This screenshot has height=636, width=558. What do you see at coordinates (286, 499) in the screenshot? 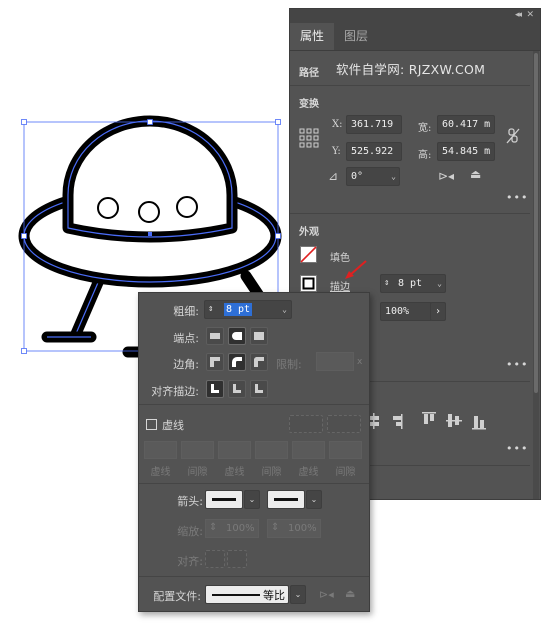
I see `end-arrowhead-select` at bounding box center [286, 499].